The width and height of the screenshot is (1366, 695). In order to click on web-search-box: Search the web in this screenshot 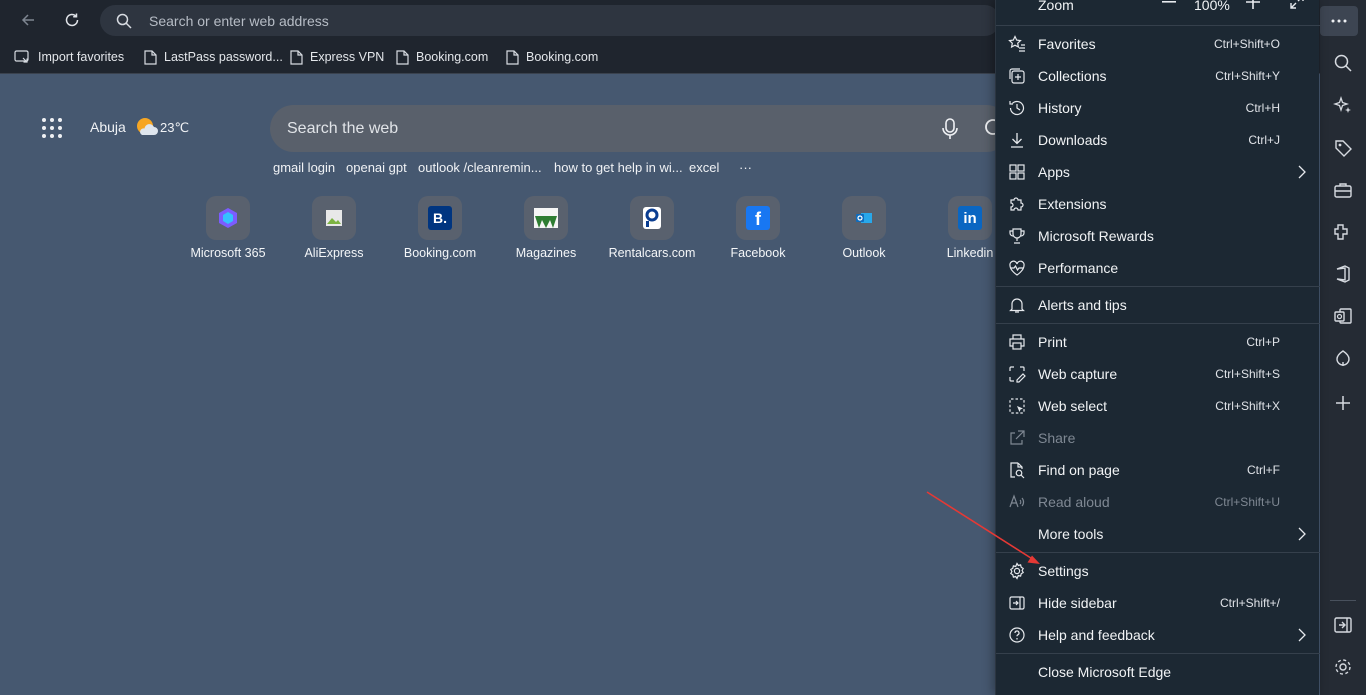, I will do `click(640, 128)`.